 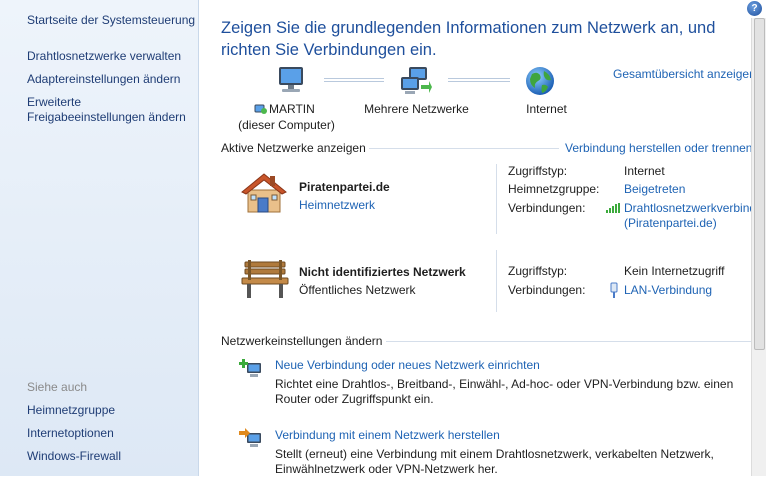 What do you see at coordinates (357, 290) in the screenshot?
I see `network-type-public: Öffentliches Netzwerk` at bounding box center [357, 290].